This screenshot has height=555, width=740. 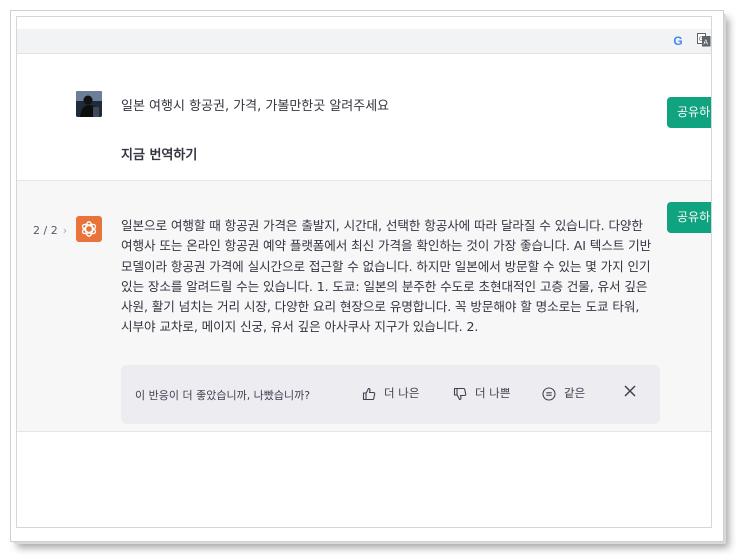 I want to click on better-label: 더 나은, so click(x=402, y=393).